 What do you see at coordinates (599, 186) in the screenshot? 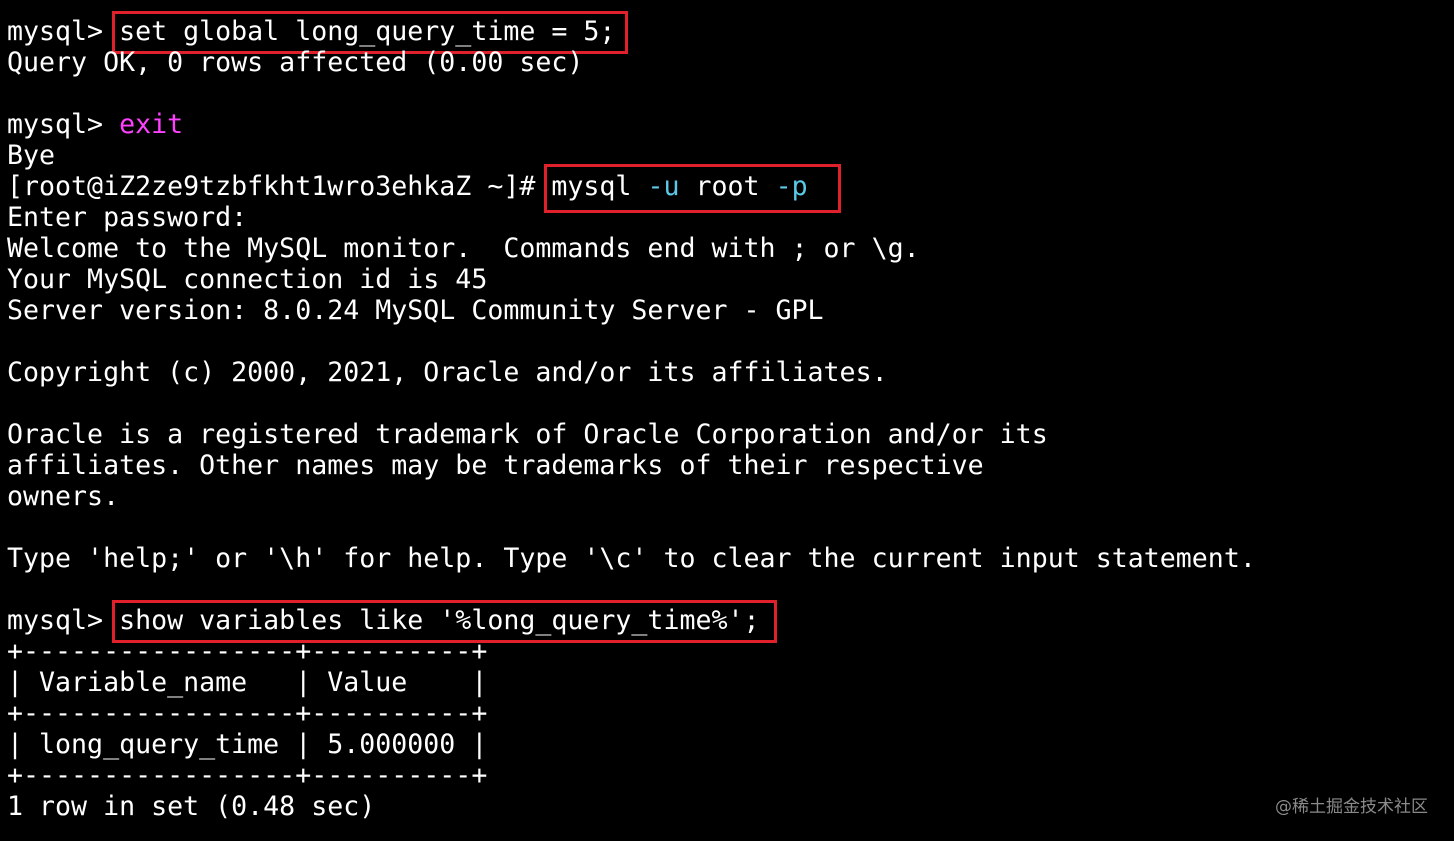
I see `login-cmd-mysql: mysql` at bounding box center [599, 186].